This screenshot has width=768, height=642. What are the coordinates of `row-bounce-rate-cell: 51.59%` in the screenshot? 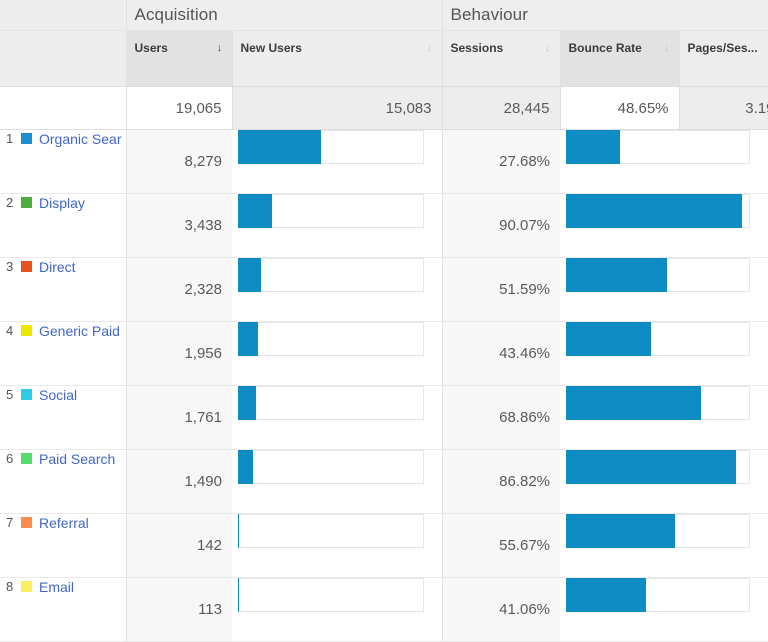 It's located at (501, 290).